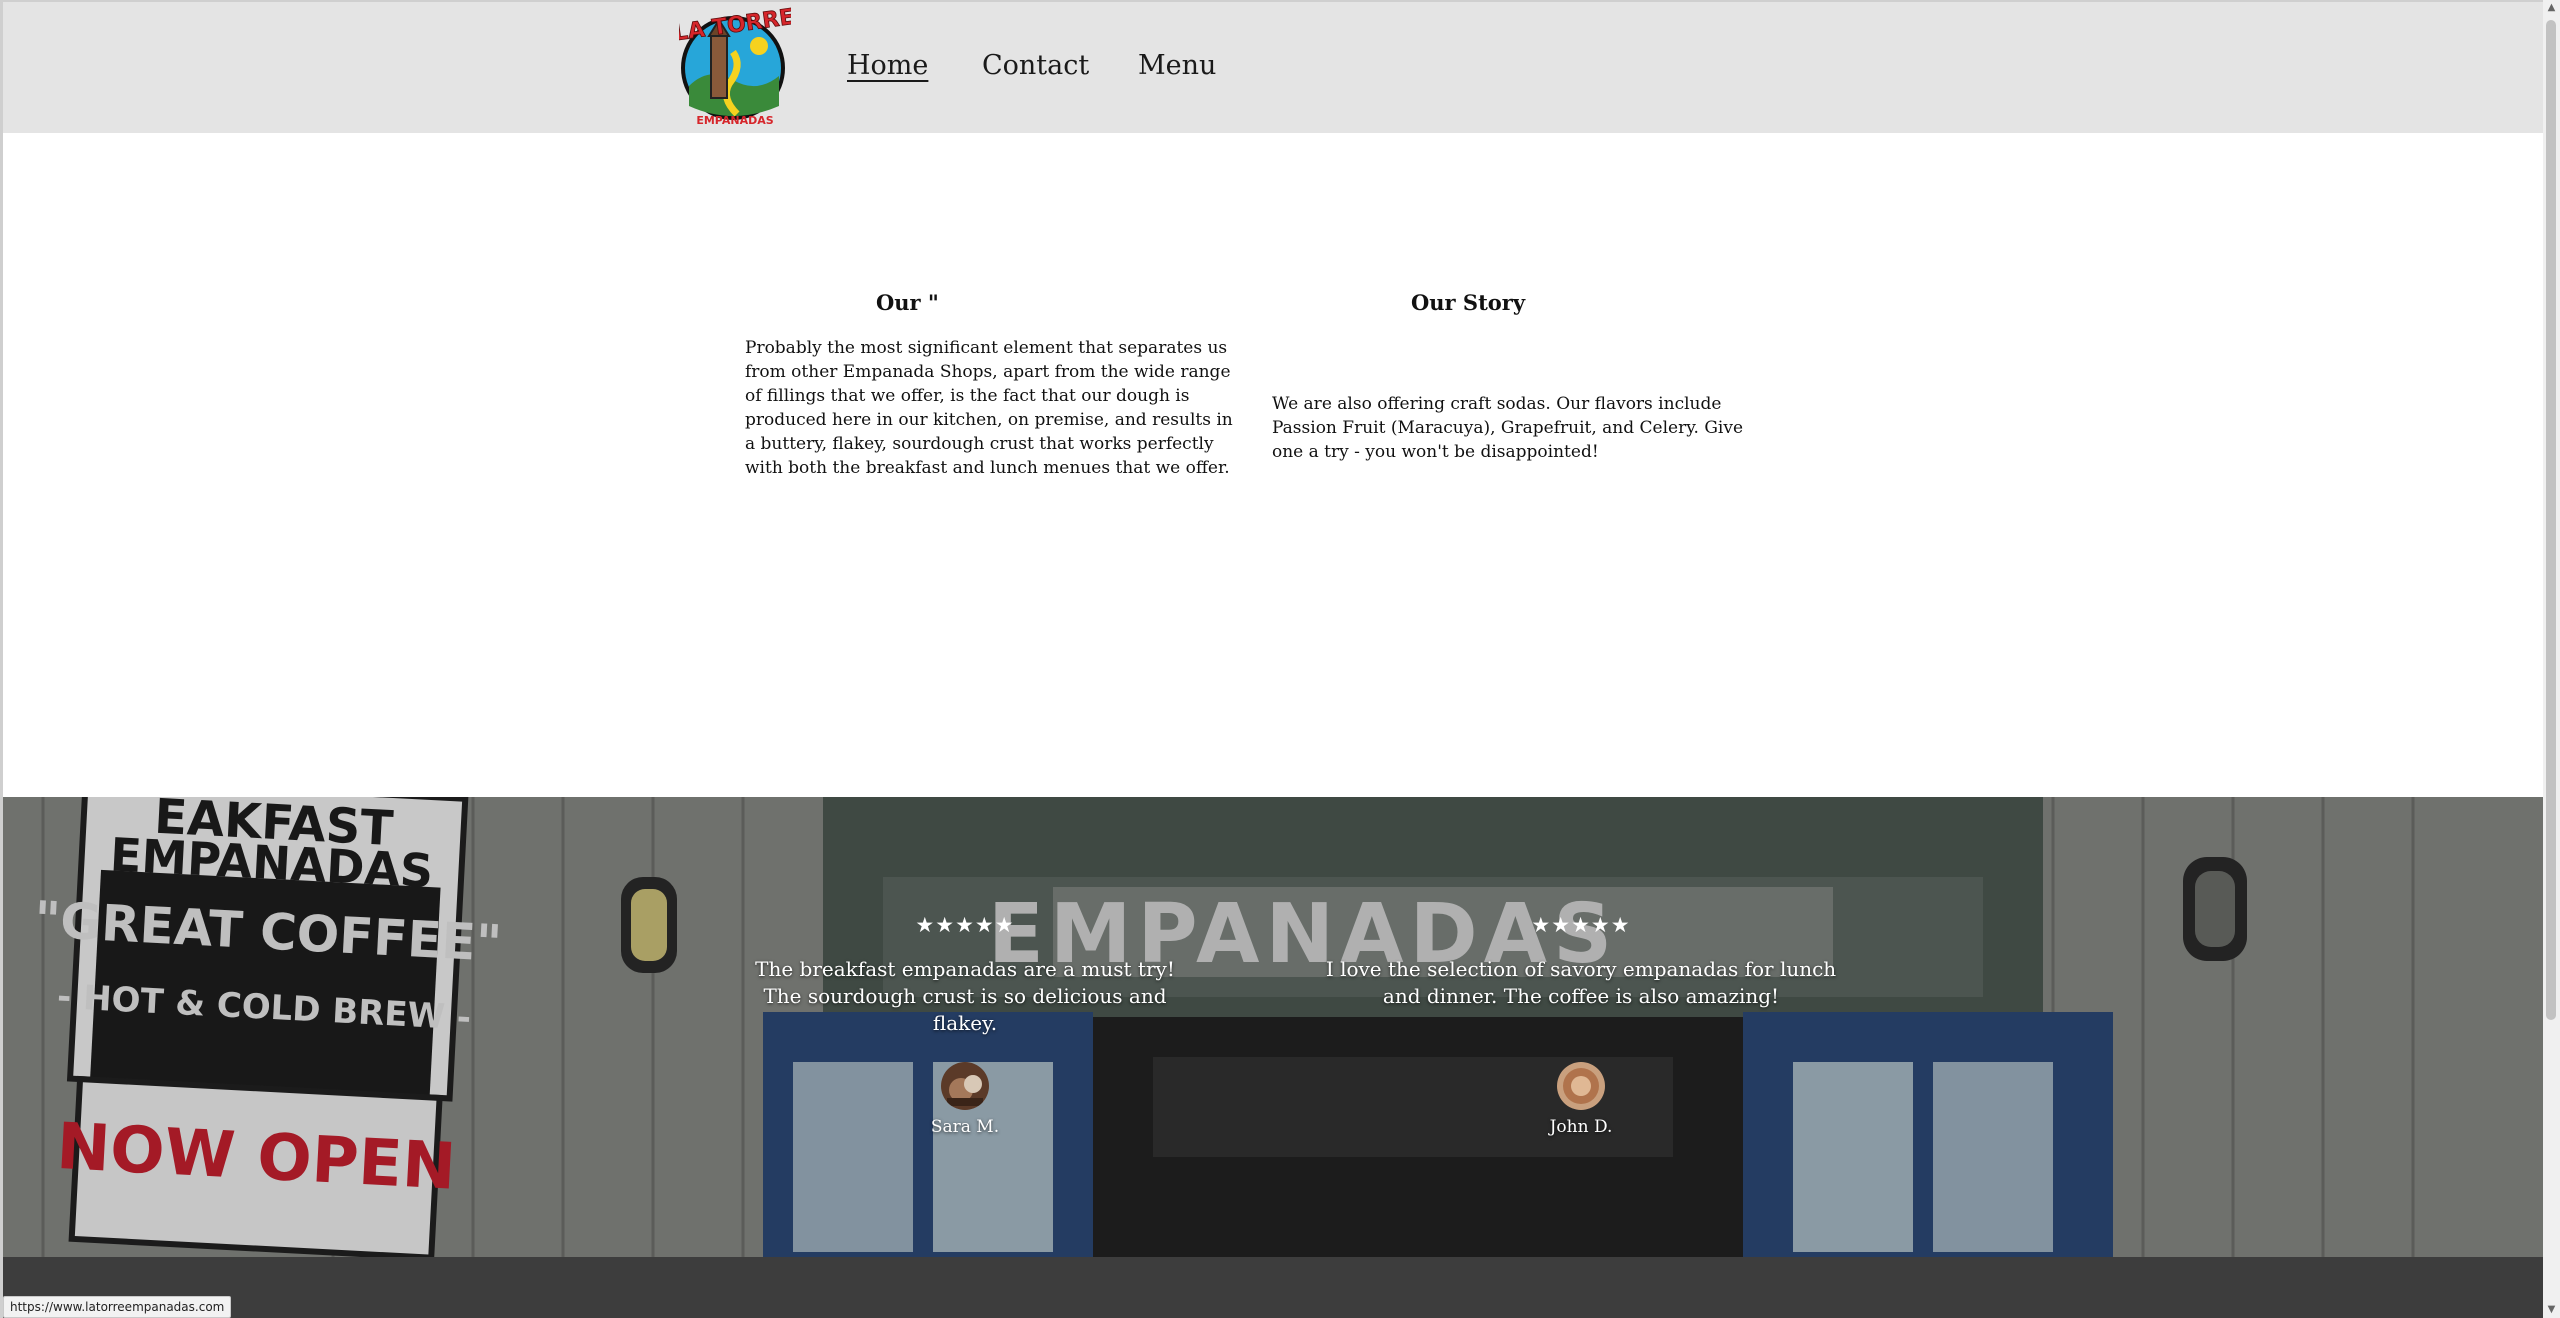  I want to click on scroll-down-arrow-icon: ▼, so click(2551, 1310).